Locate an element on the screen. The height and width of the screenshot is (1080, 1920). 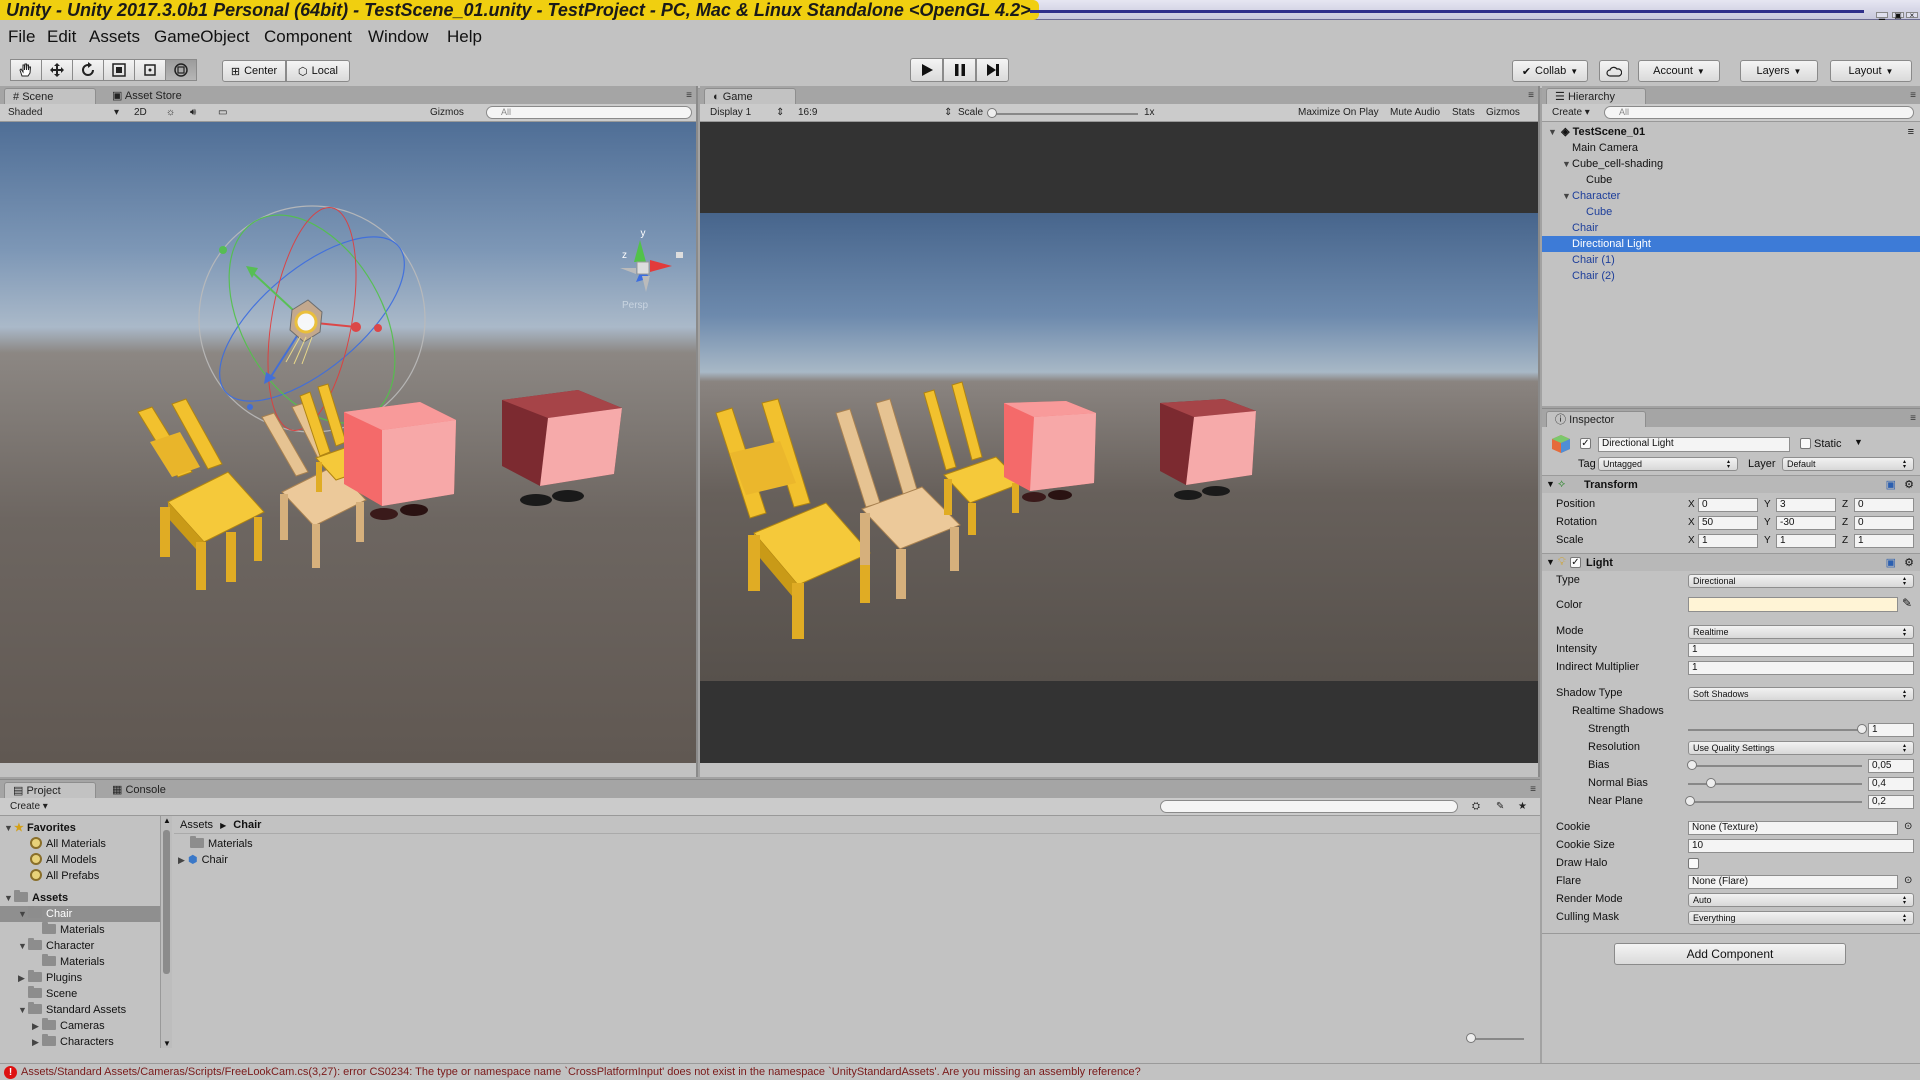
tab-hierarchy: ☰ Hierarchy is located at coordinates (1596, 96).